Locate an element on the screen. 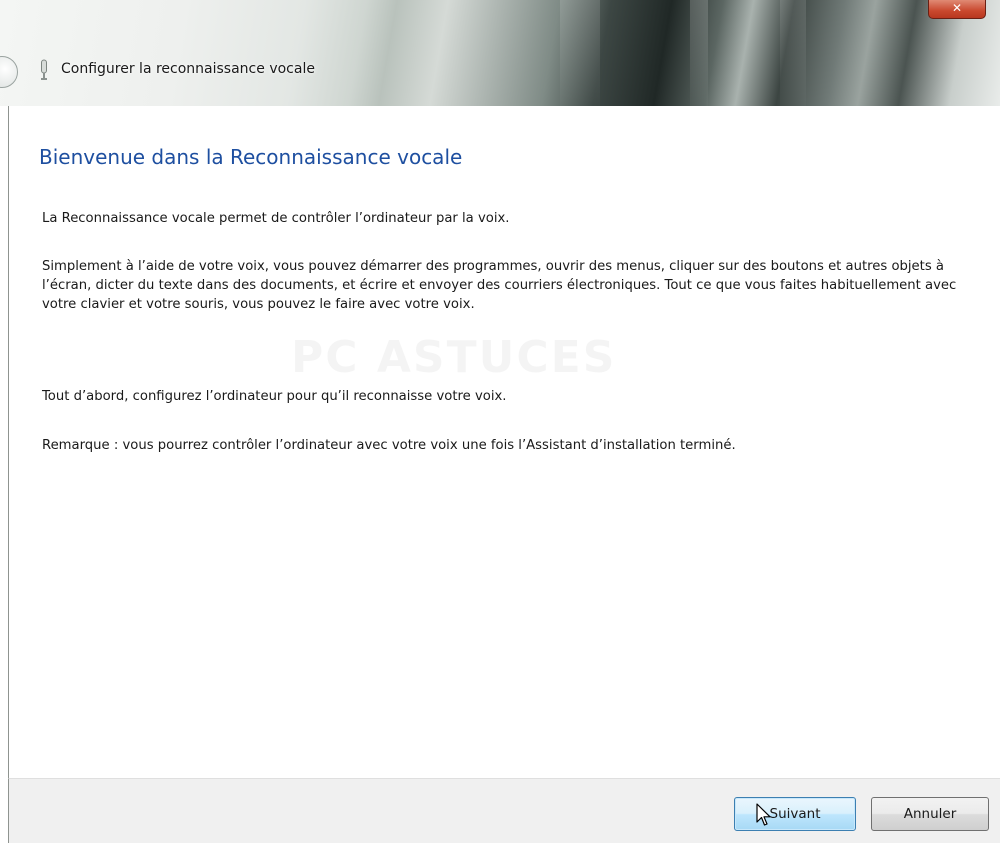 This screenshot has height=843, width=1000. wizard-footer: Suivant Annuler is located at coordinates (504, 810).